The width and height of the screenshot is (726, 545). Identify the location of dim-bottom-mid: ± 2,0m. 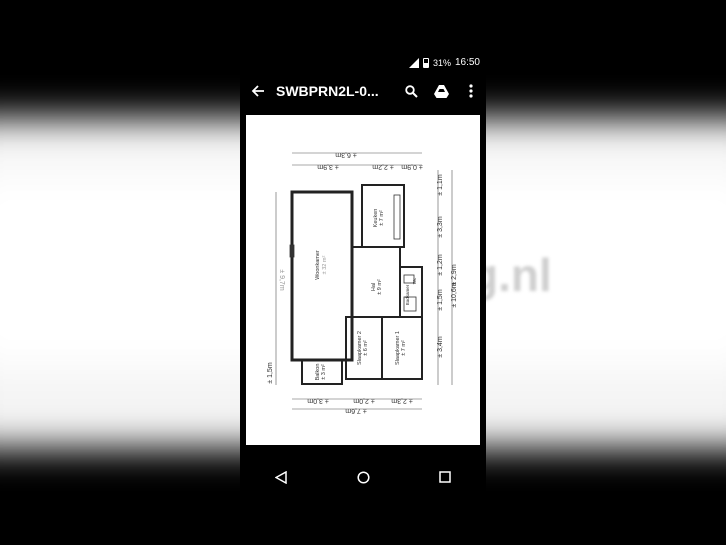
(364, 400).